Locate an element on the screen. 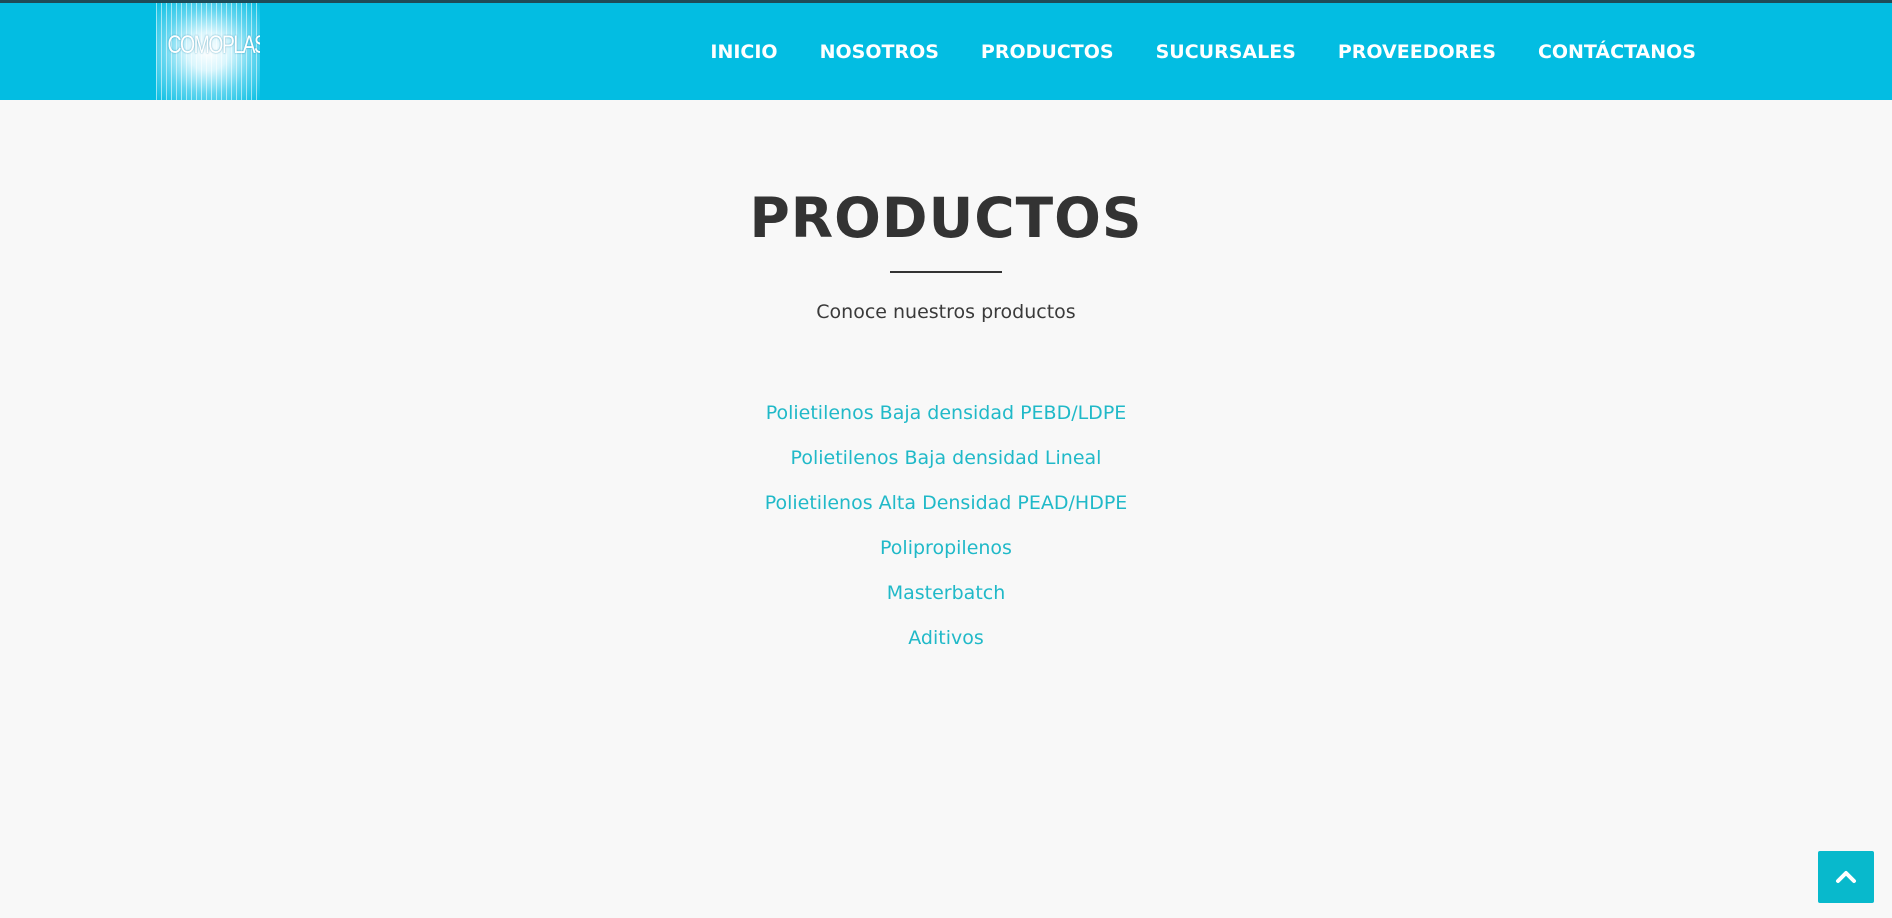  list-item: Polipropilenos is located at coordinates (946, 548).